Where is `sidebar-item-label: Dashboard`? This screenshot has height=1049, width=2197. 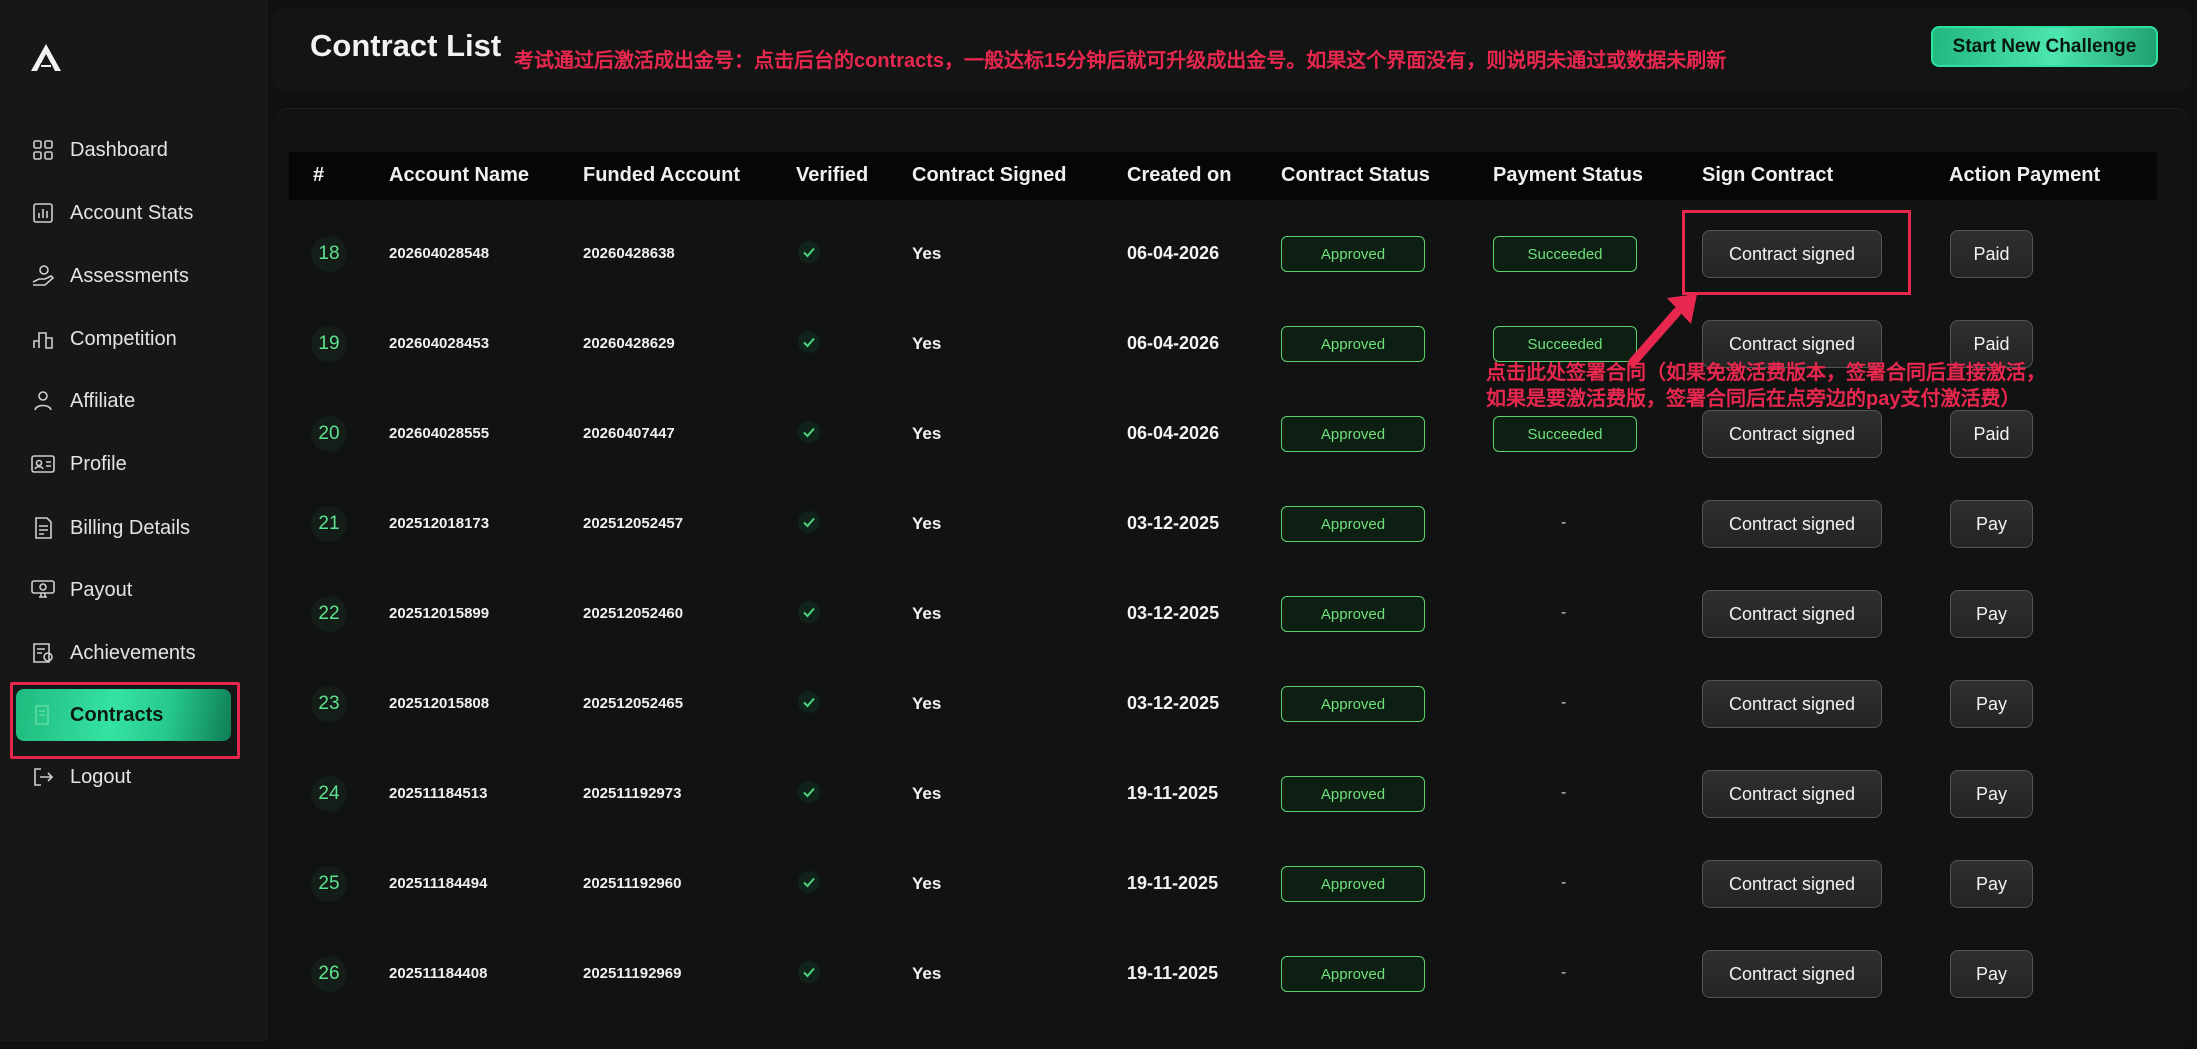
sidebar-item-label: Dashboard is located at coordinates (119, 149).